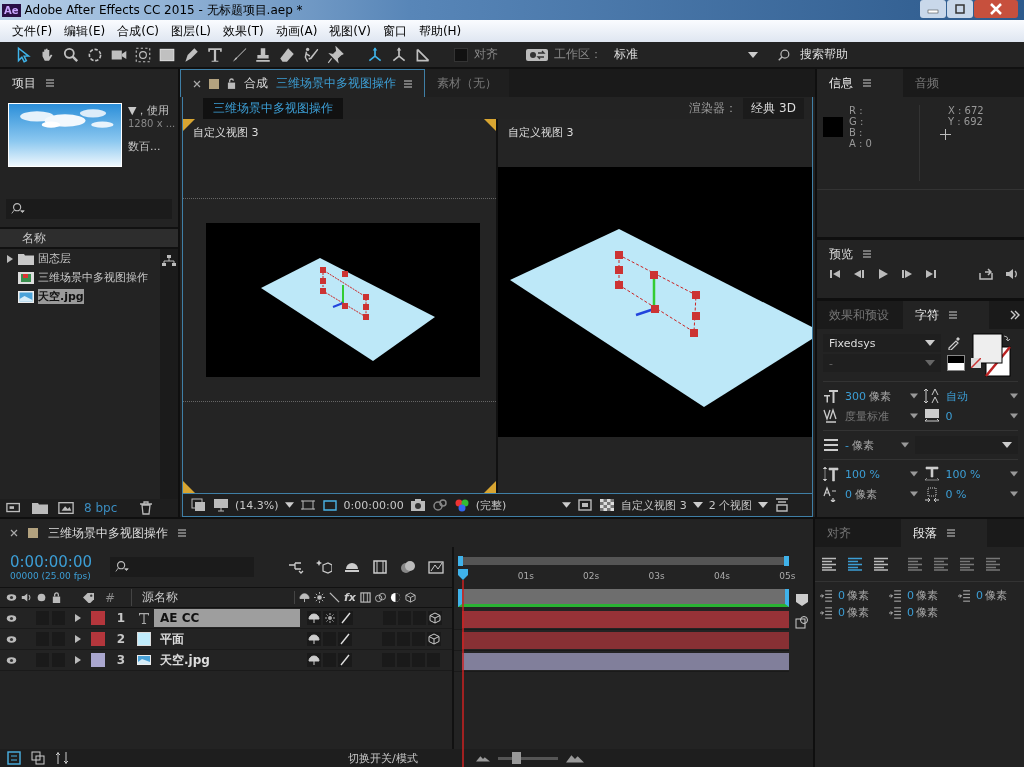 The height and width of the screenshot is (767, 1024). I want to click on frame-blend-icon, so click(365, 597).